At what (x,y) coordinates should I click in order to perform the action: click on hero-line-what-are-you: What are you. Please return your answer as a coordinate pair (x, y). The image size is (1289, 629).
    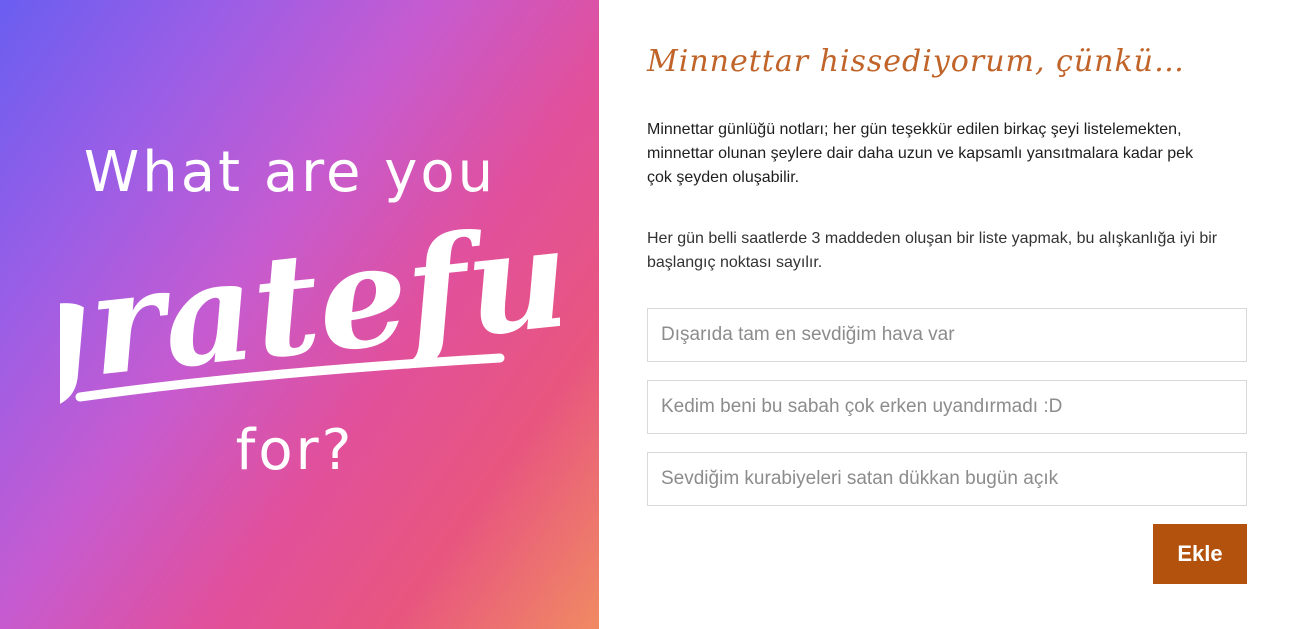
    Looking at the image, I should click on (290, 172).